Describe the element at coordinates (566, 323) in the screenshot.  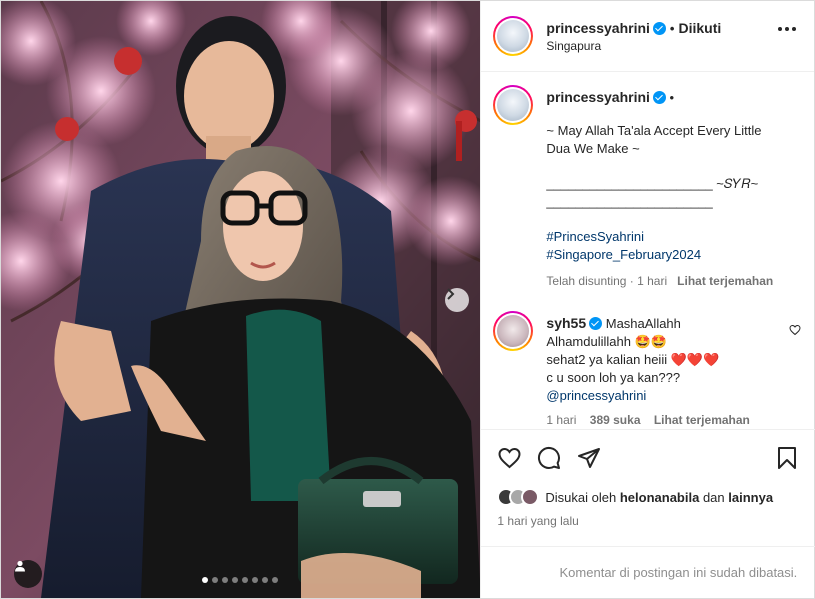
I see `comment-username: syh55` at that location.